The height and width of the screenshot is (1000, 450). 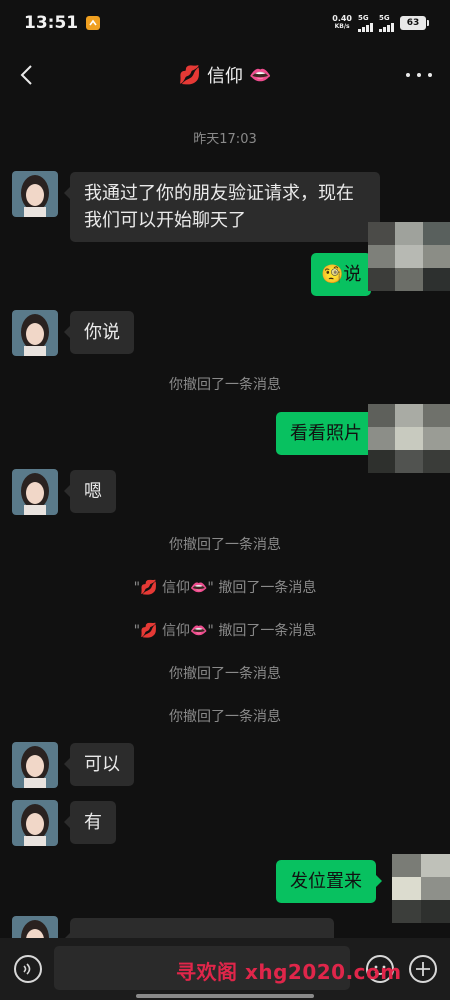 I want to click on message-bubble-in: 可以, so click(x=99, y=764).